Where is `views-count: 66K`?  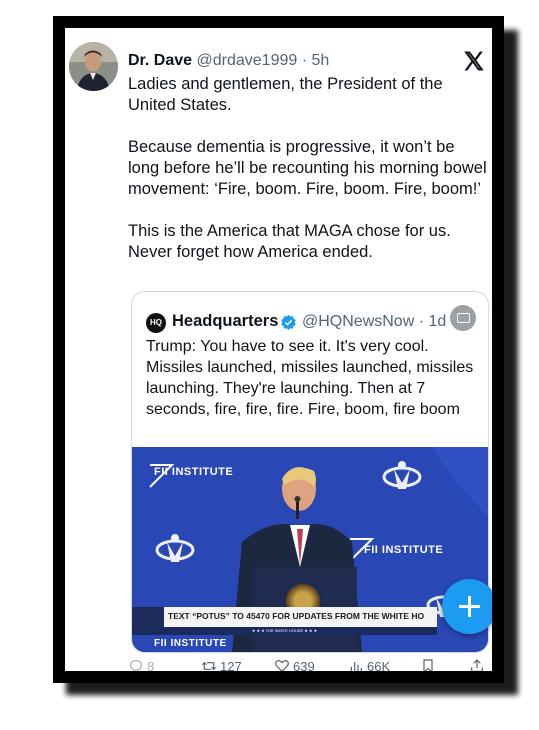 views-count: 66K is located at coordinates (379, 665).